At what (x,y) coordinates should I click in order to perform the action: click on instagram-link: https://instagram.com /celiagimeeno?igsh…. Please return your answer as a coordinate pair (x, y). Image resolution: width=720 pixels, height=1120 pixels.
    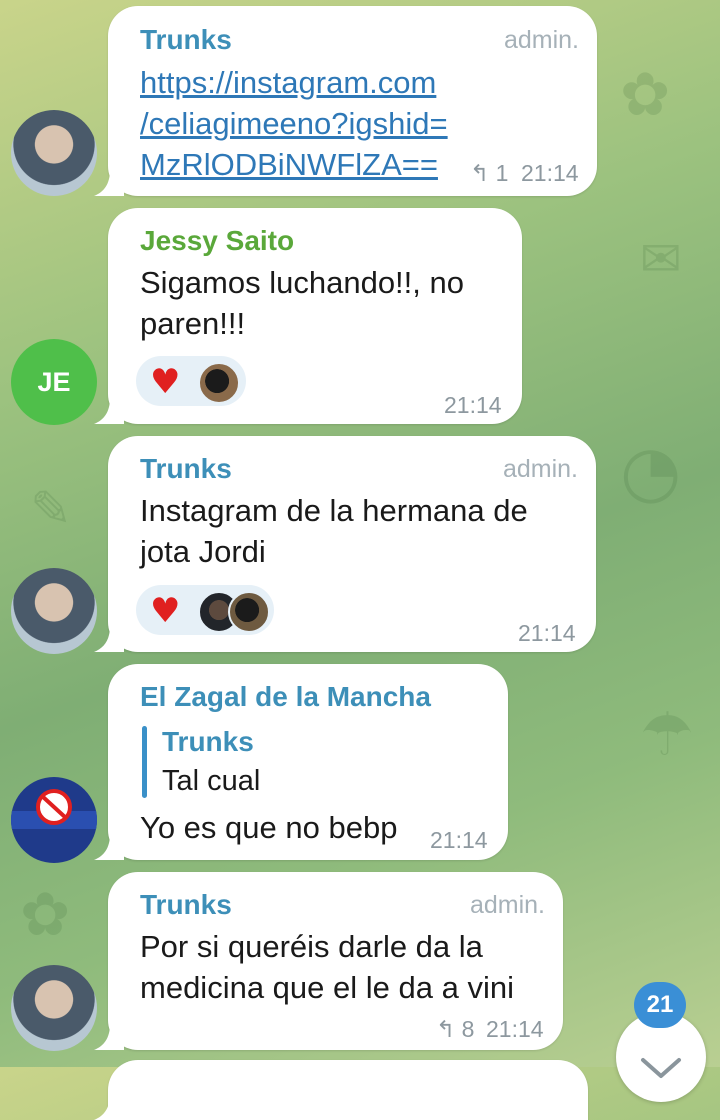
    Looking at the image, I should click on (294, 123).